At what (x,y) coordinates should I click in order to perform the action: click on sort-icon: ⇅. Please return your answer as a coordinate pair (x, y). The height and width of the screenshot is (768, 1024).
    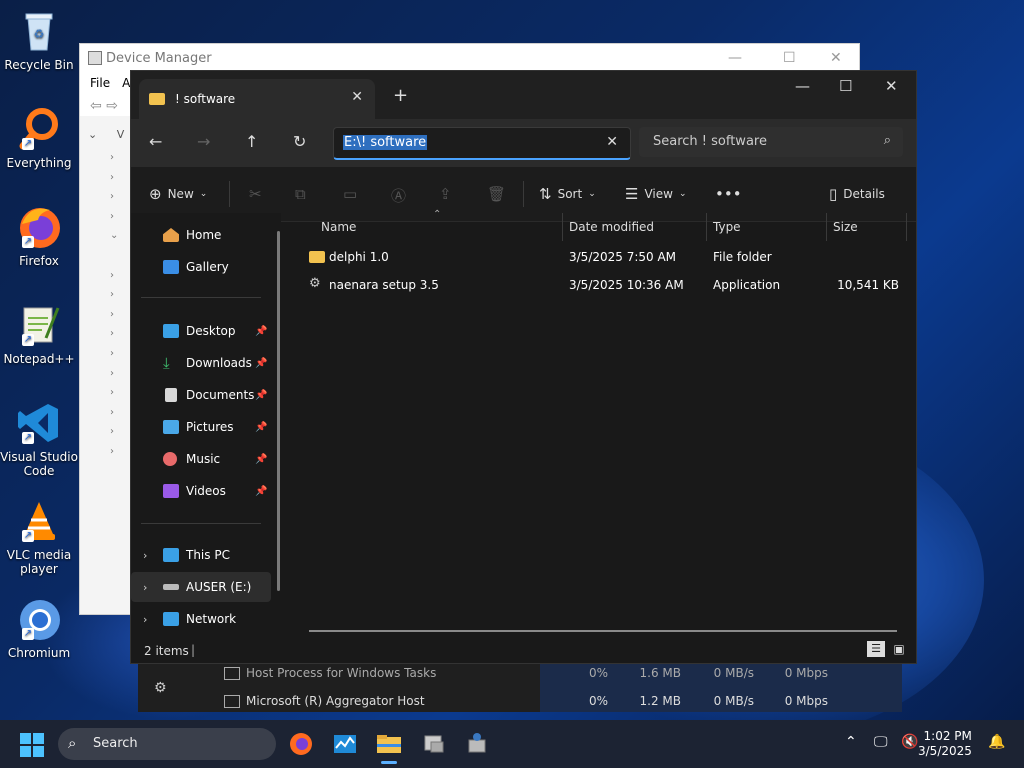
    Looking at the image, I should click on (545, 194).